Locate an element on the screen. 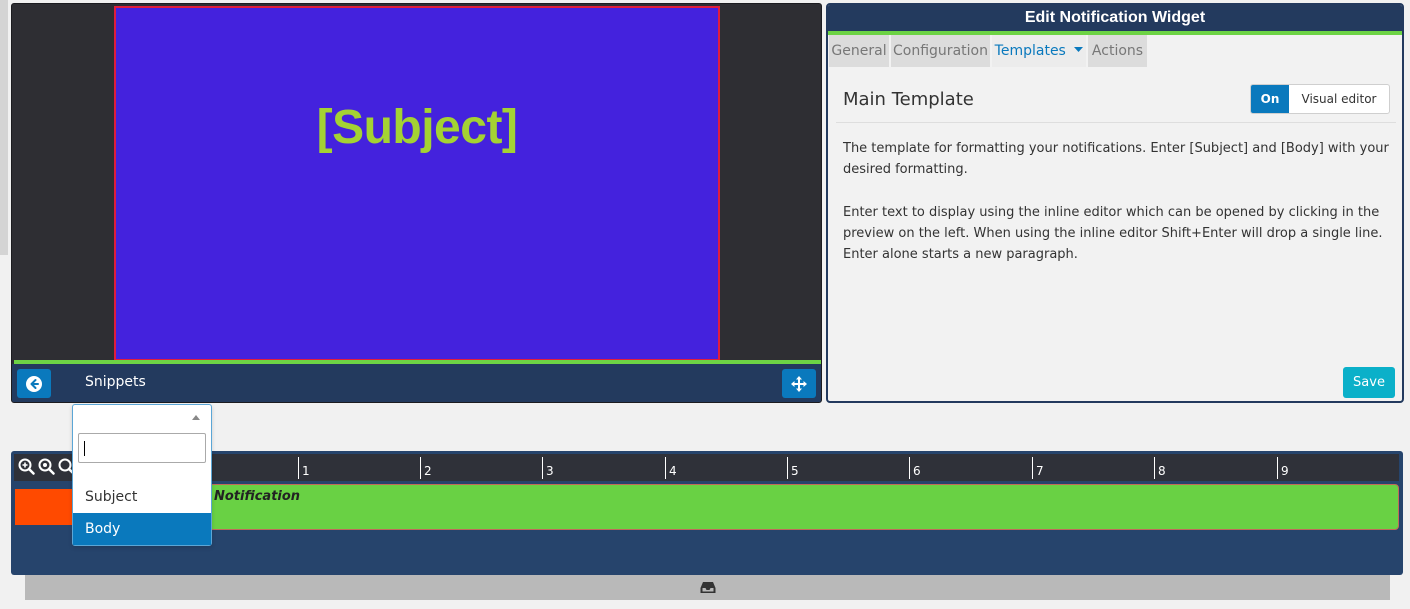  panel-title: Edit Notification Widget is located at coordinates (1115, 18).